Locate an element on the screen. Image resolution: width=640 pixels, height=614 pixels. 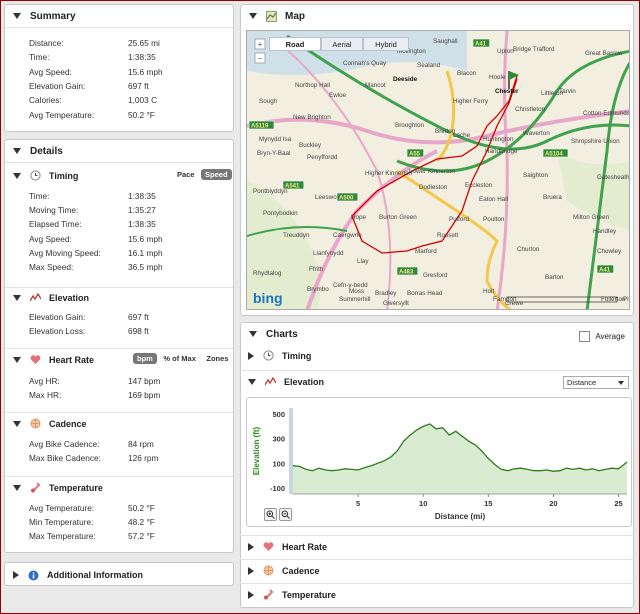
temperature-section-header: Temperature is located at coordinates (119, 487).